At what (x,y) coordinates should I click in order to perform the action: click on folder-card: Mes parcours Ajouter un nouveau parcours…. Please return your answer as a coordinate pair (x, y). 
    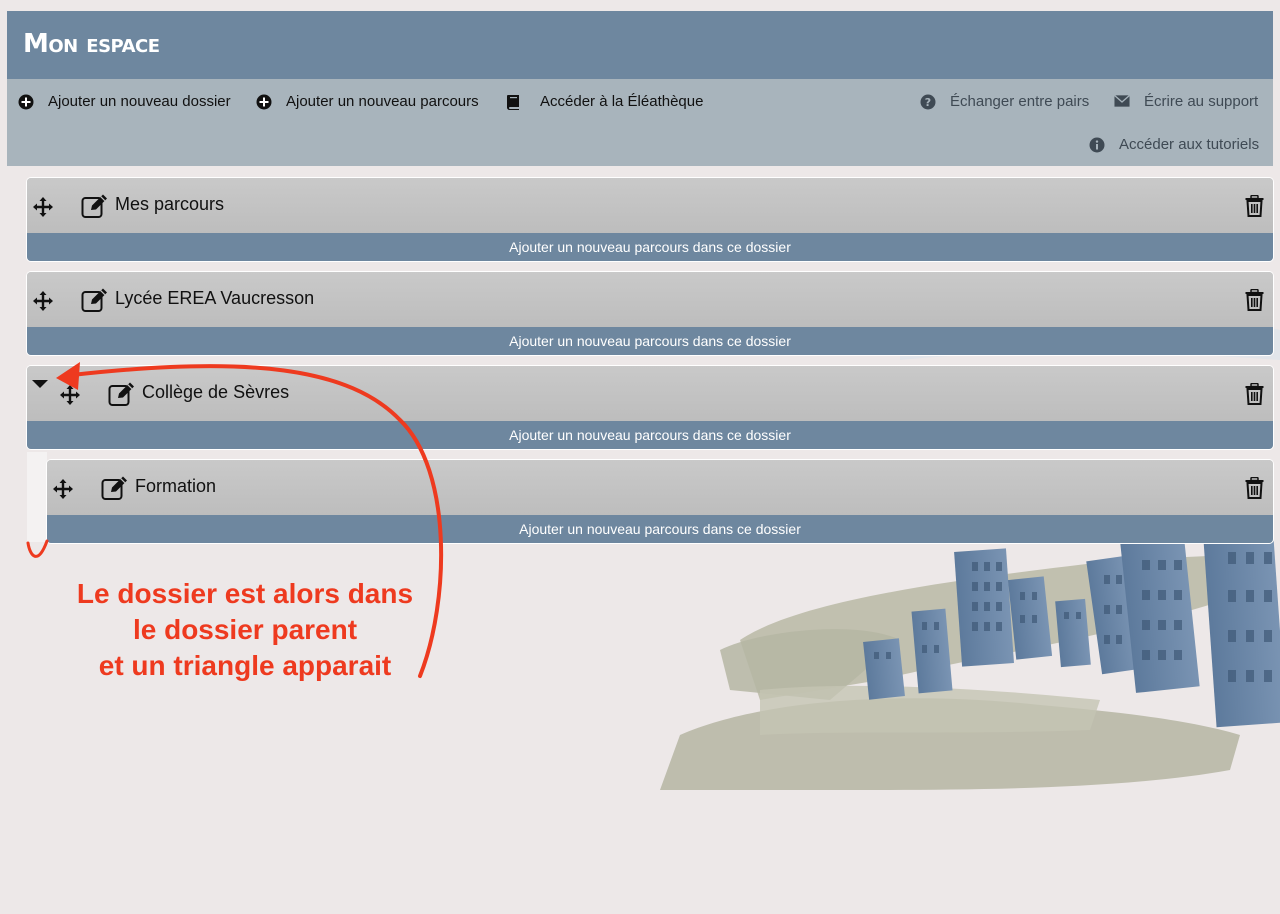
    Looking at the image, I should click on (650, 219).